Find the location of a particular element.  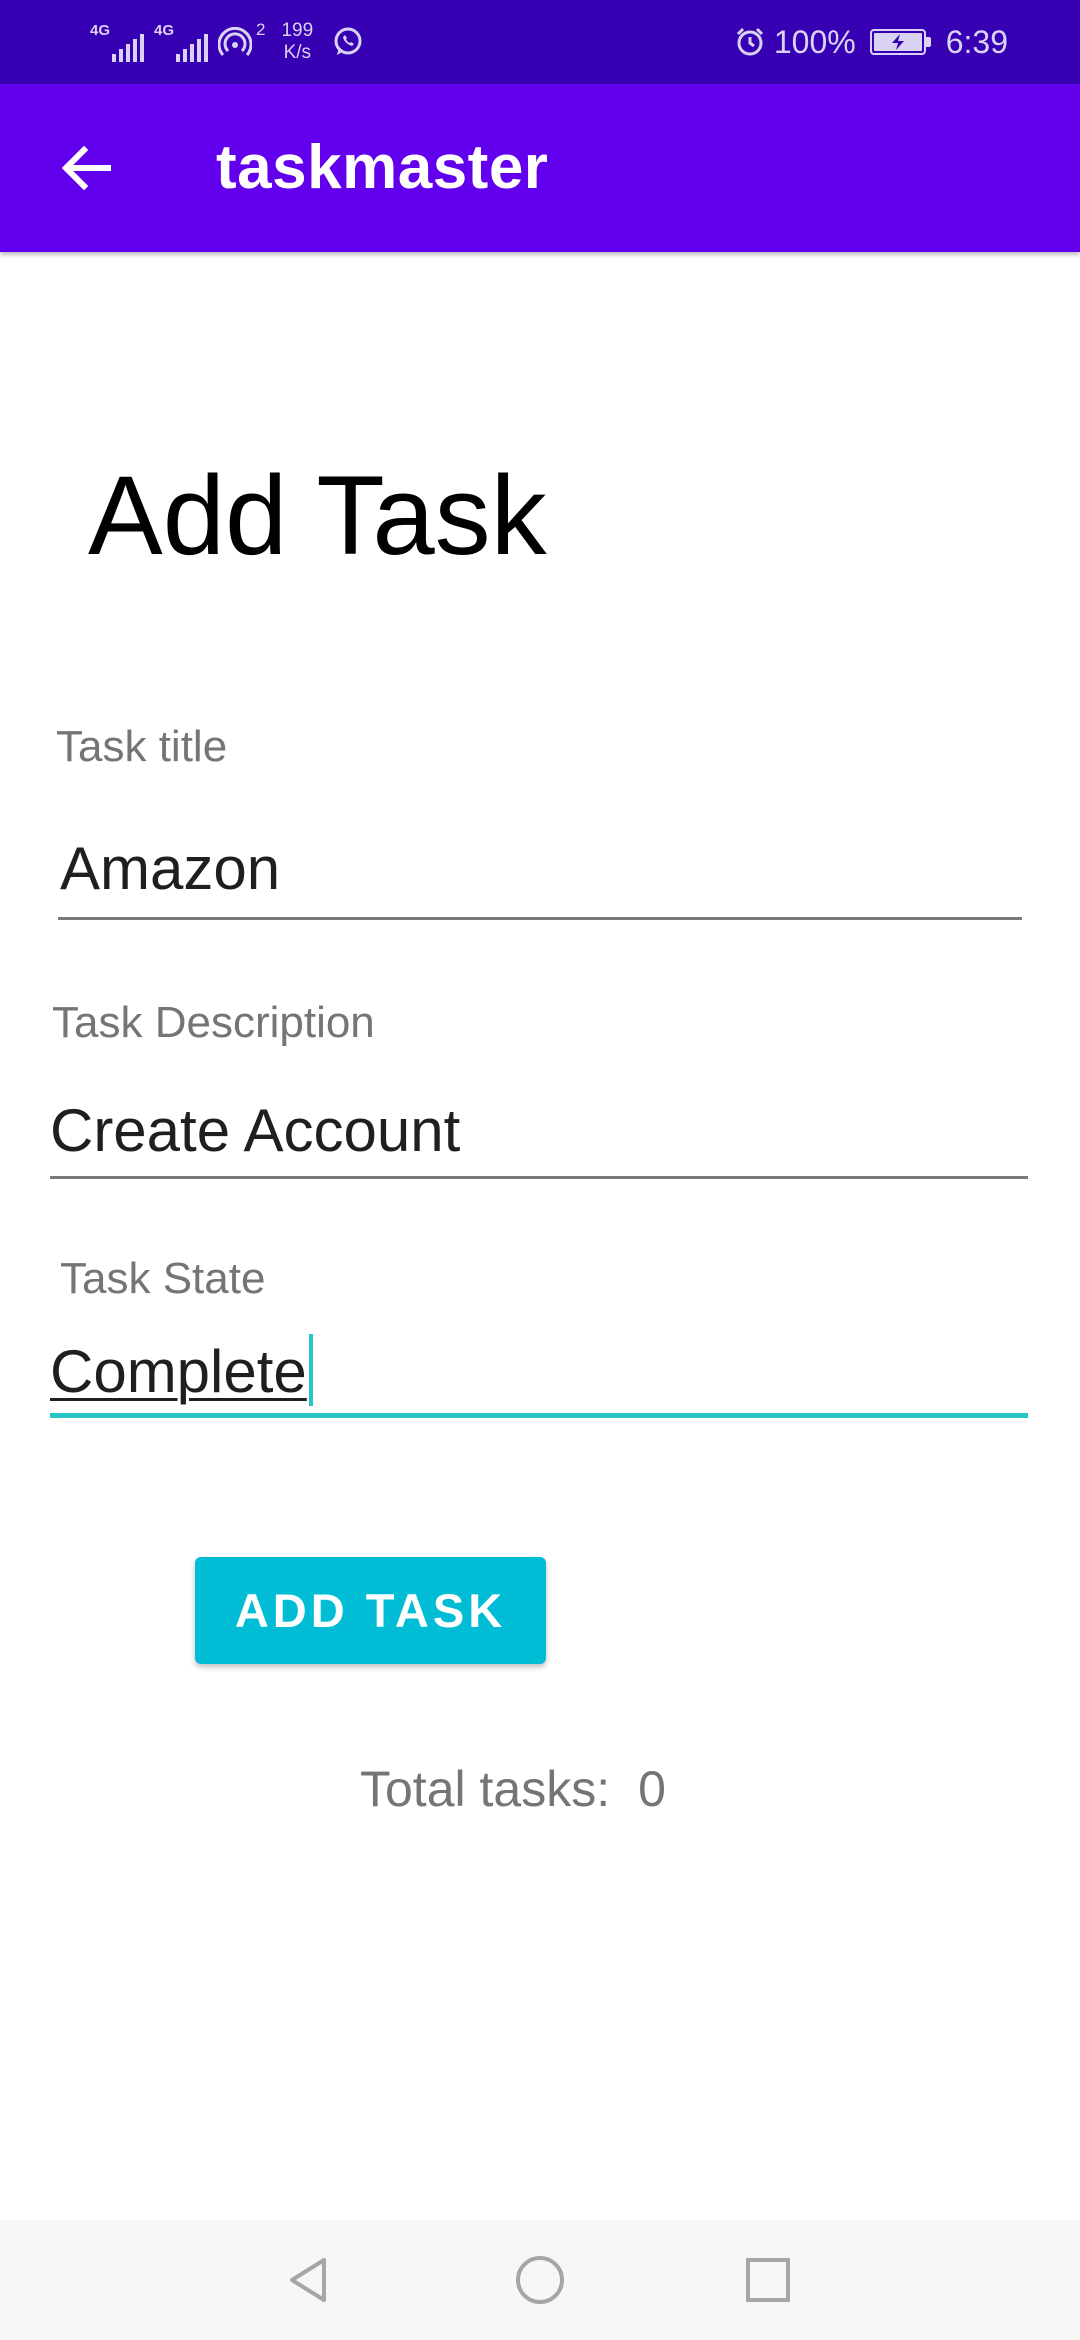

network-speed-value: 199 is located at coordinates (297, 30).